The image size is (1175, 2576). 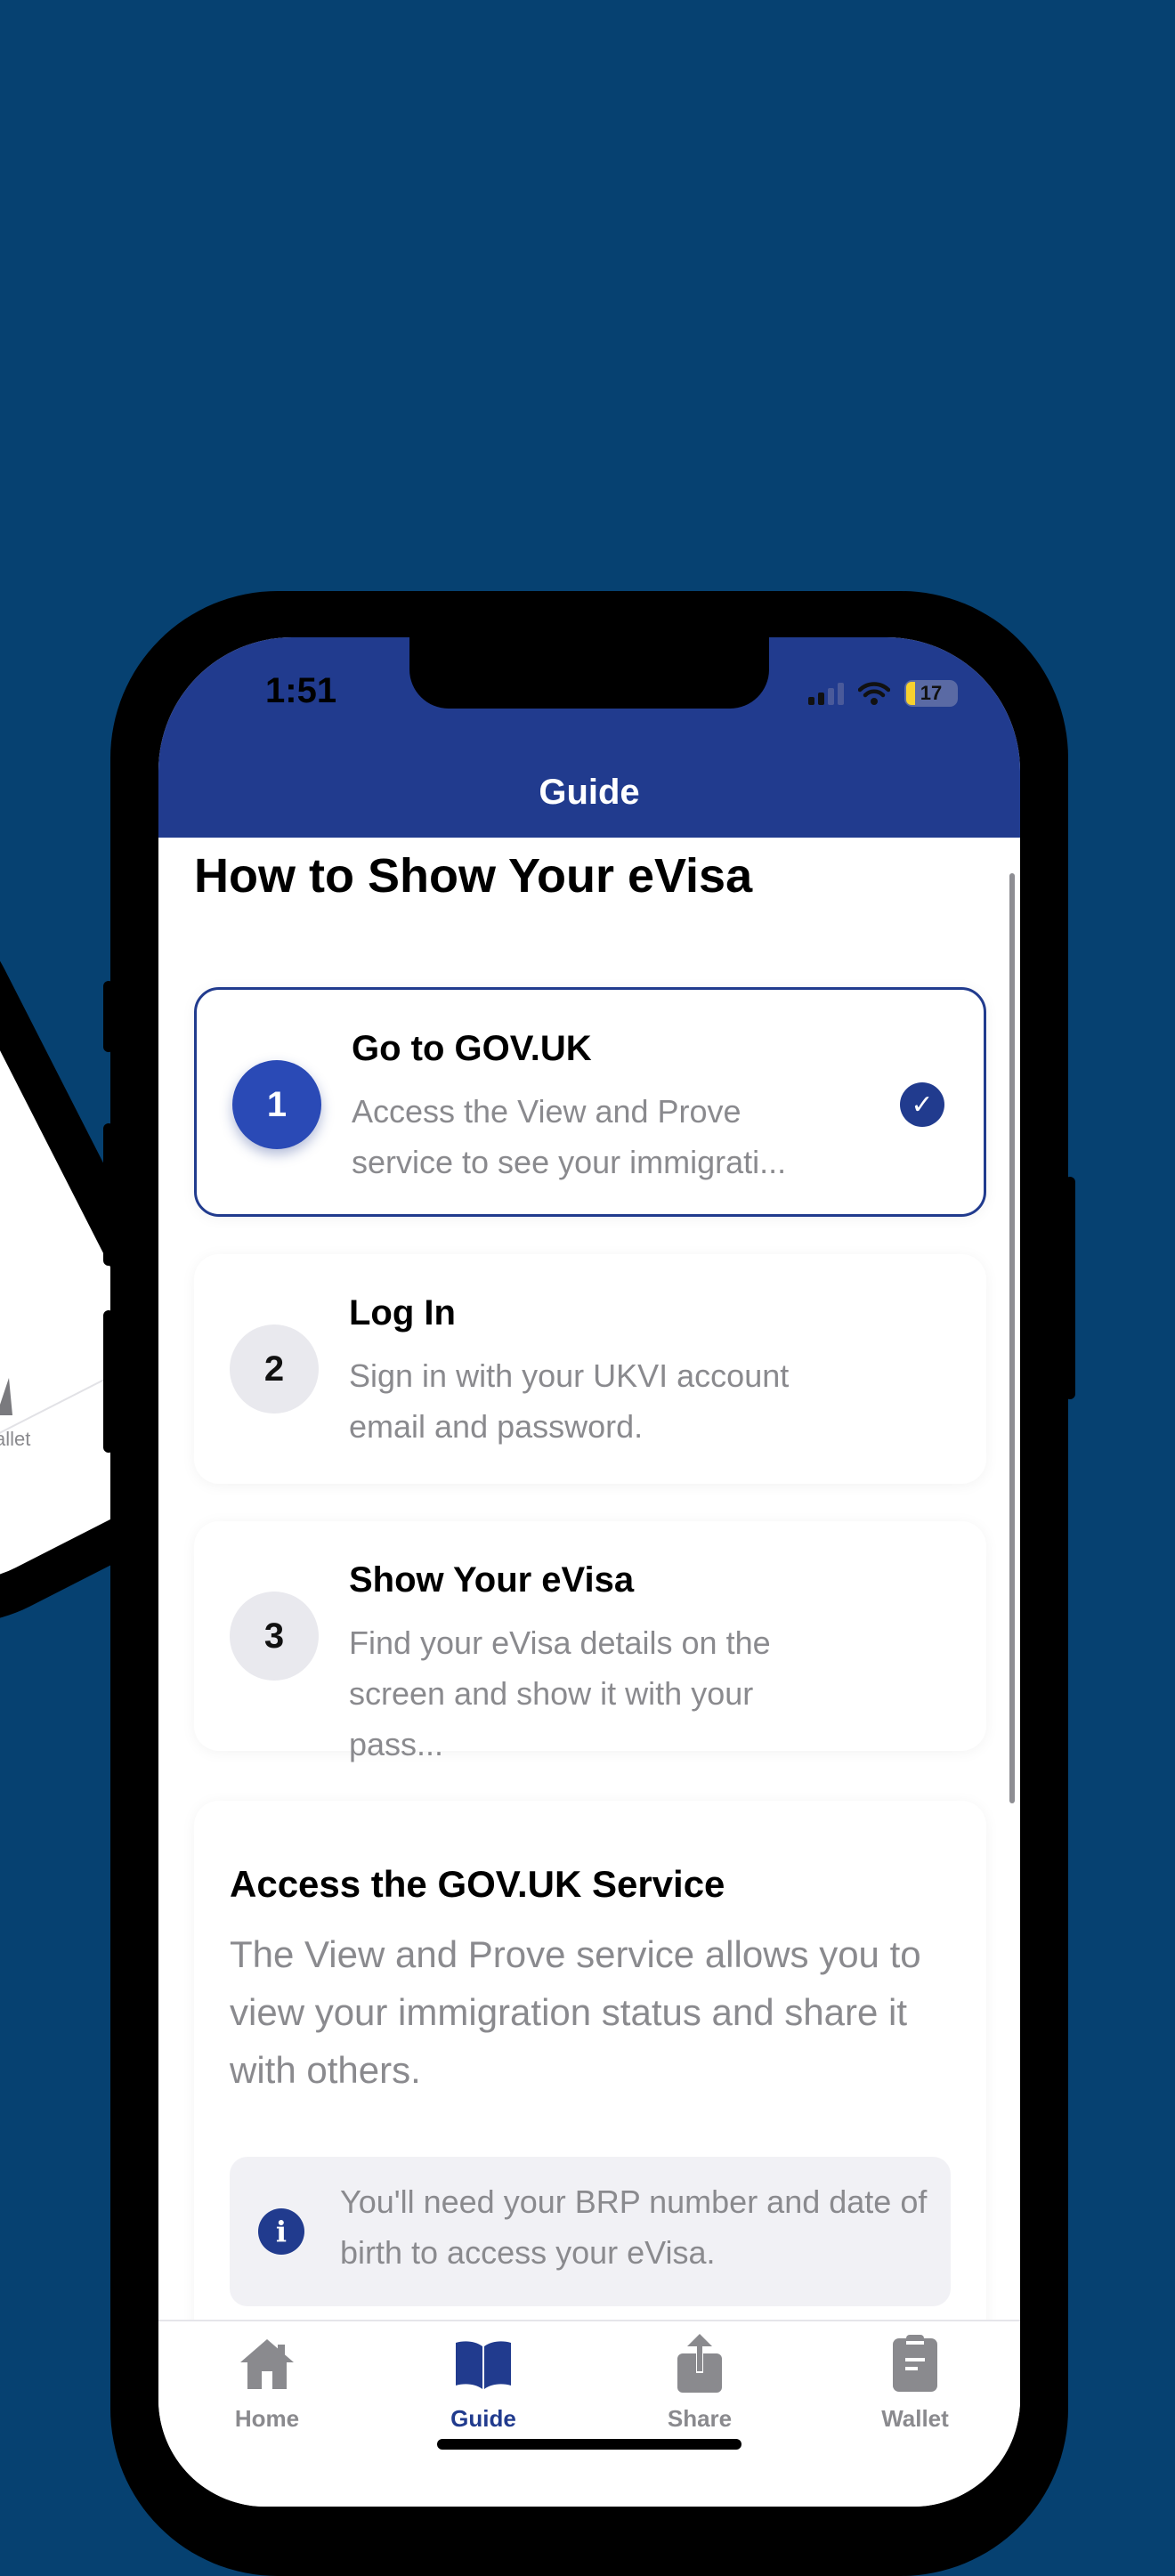 What do you see at coordinates (109, 1194) in the screenshot?
I see `volume-up-button` at bounding box center [109, 1194].